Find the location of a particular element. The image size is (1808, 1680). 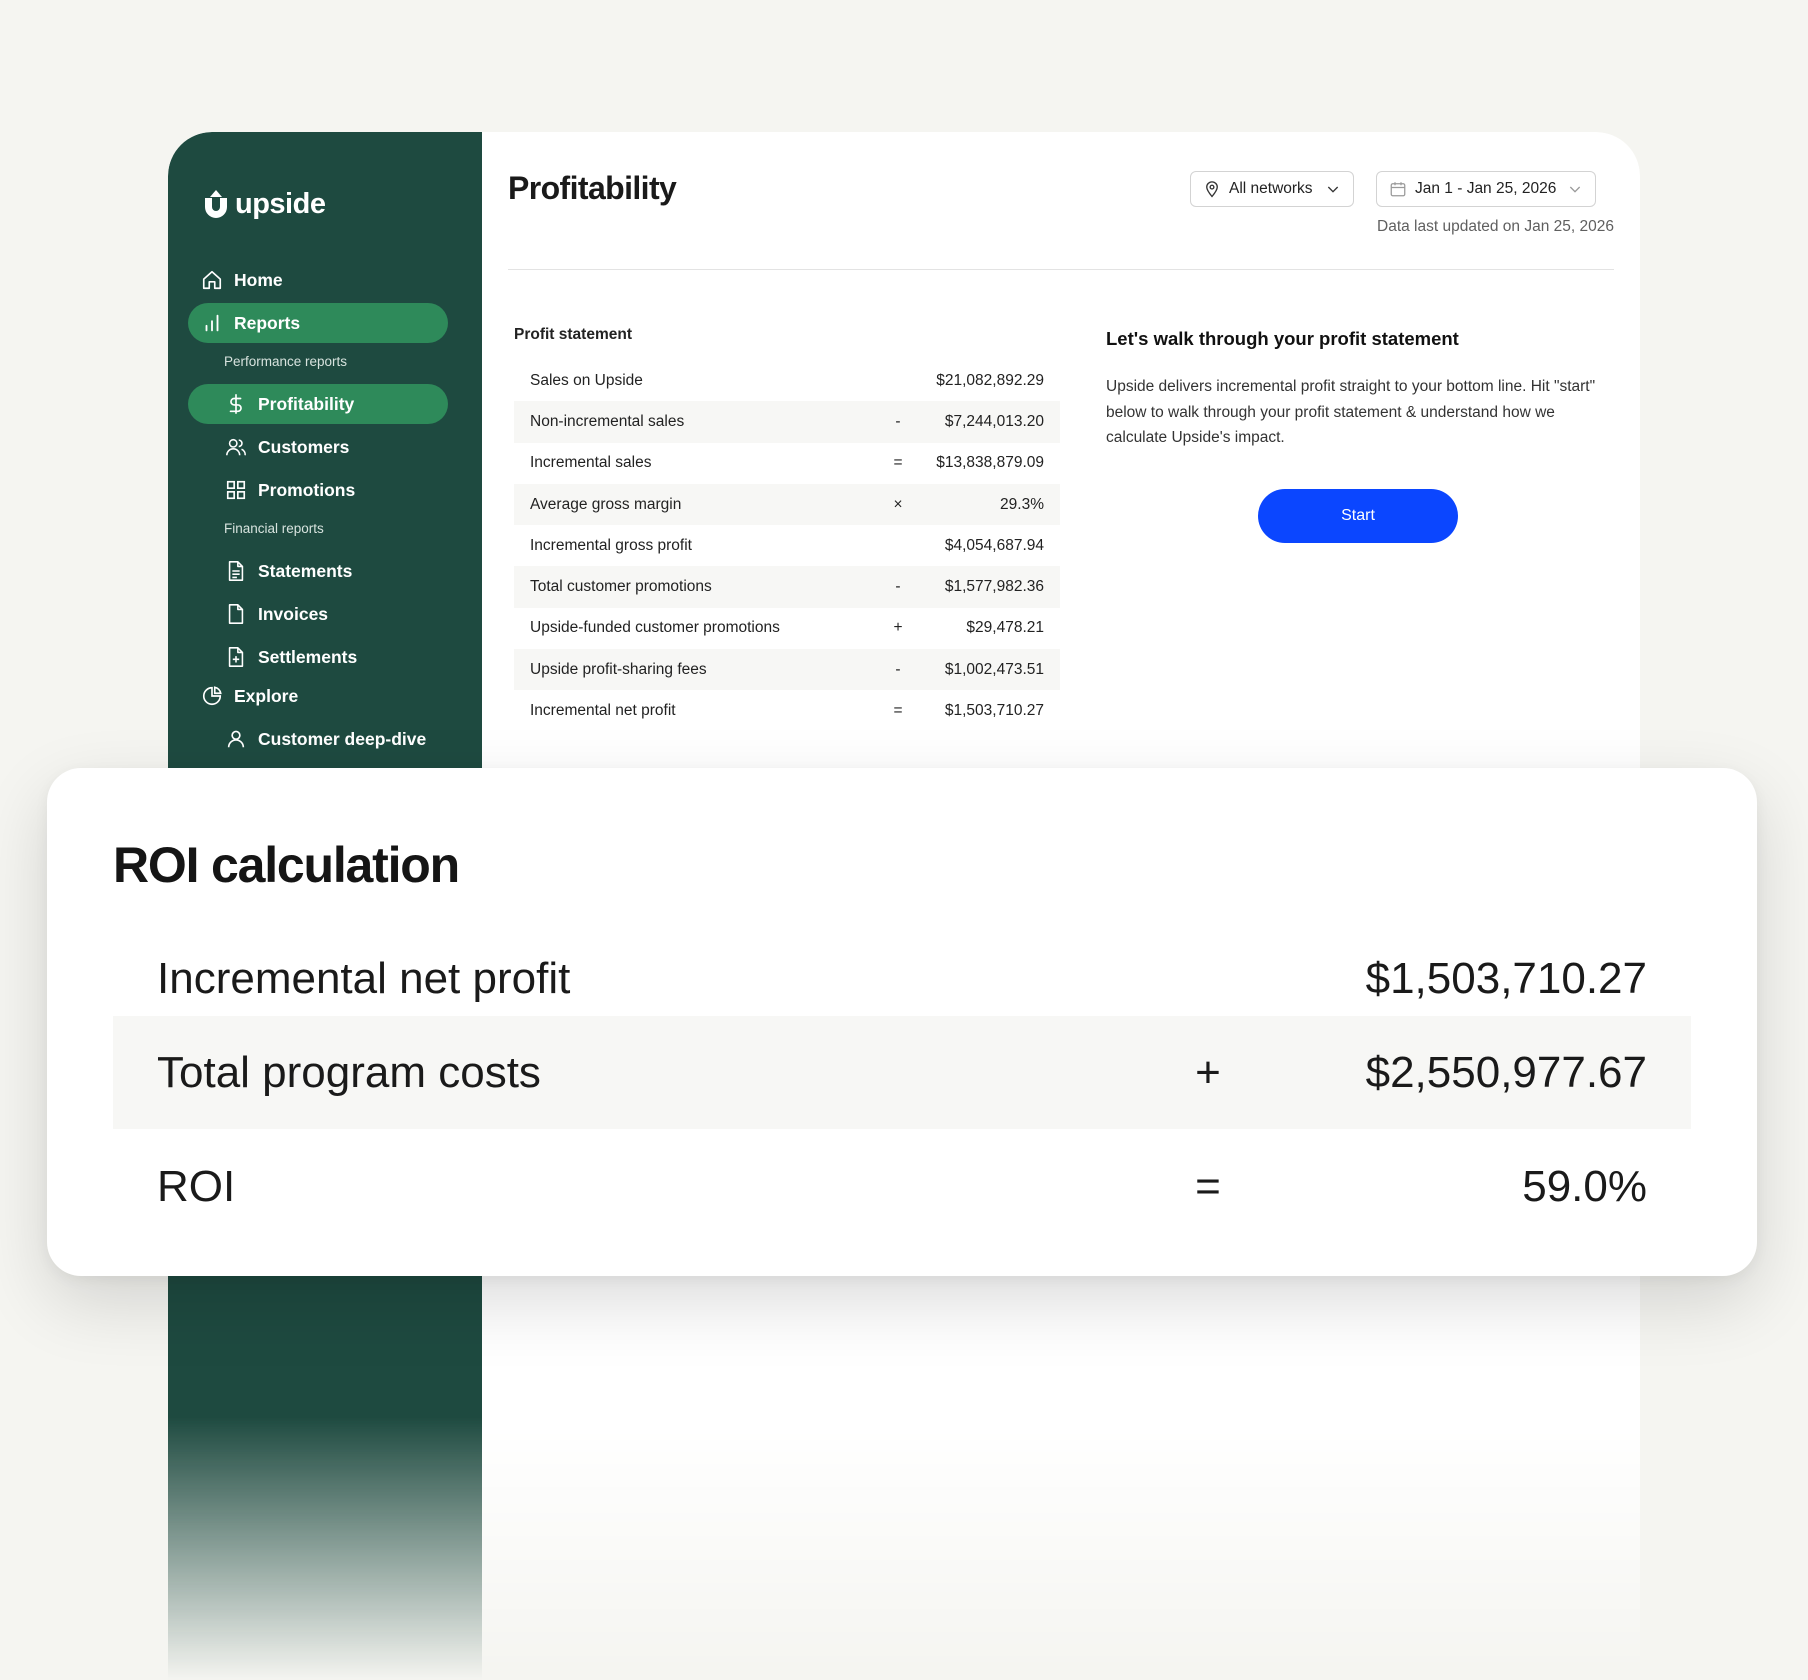

brand-logo: upside is located at coordinates (263, 204).